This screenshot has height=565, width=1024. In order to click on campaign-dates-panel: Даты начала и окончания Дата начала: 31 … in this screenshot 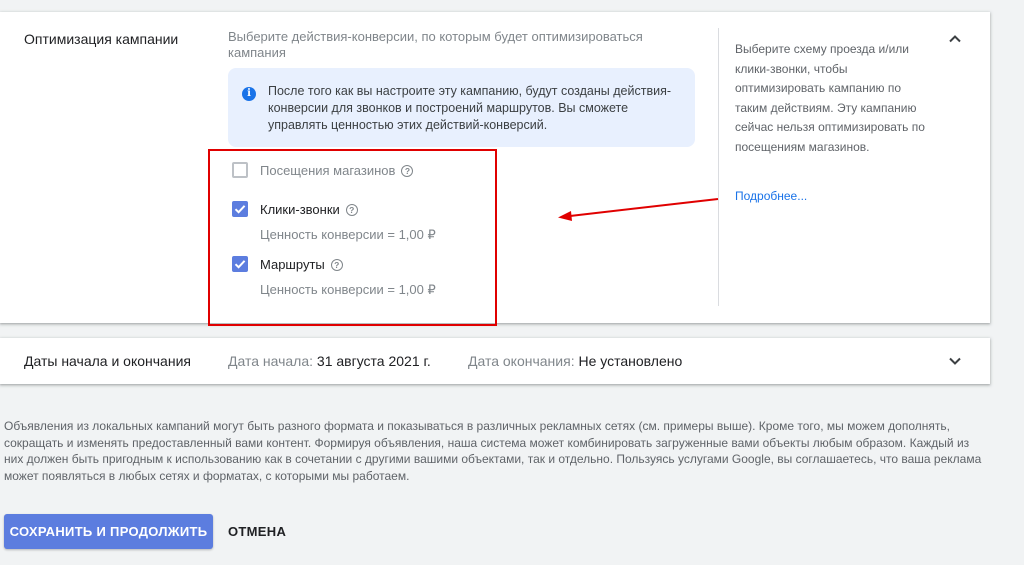, I will do `click(495, 361)`.